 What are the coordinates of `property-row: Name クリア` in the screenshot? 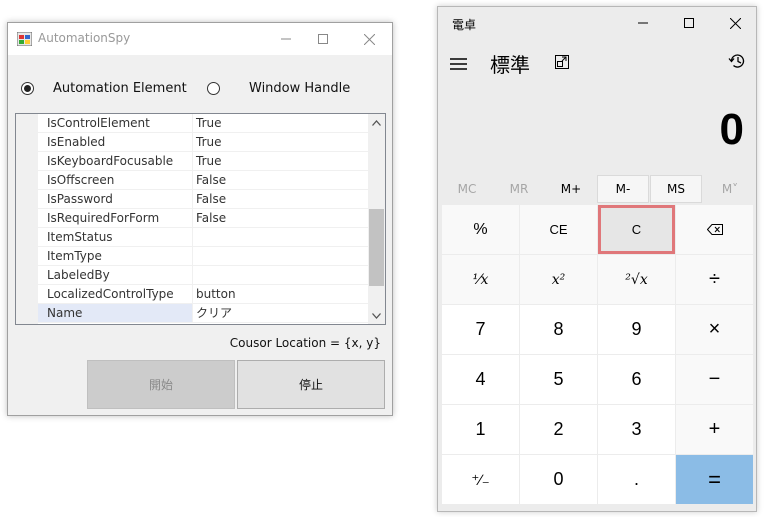 It's located at (203, 313).